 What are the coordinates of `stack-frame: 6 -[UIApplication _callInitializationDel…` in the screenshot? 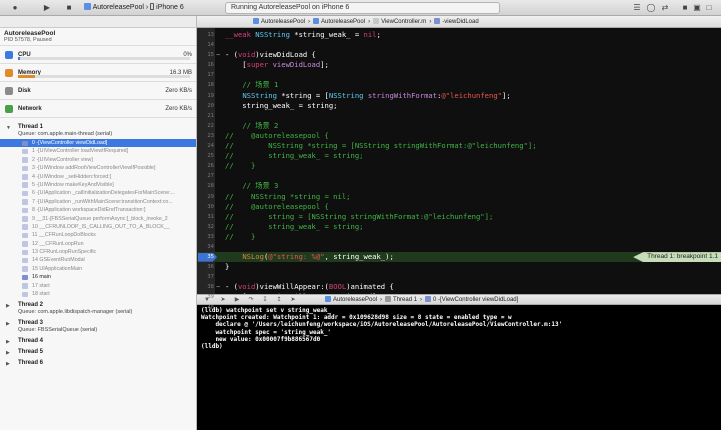 It's located at (98, 193).